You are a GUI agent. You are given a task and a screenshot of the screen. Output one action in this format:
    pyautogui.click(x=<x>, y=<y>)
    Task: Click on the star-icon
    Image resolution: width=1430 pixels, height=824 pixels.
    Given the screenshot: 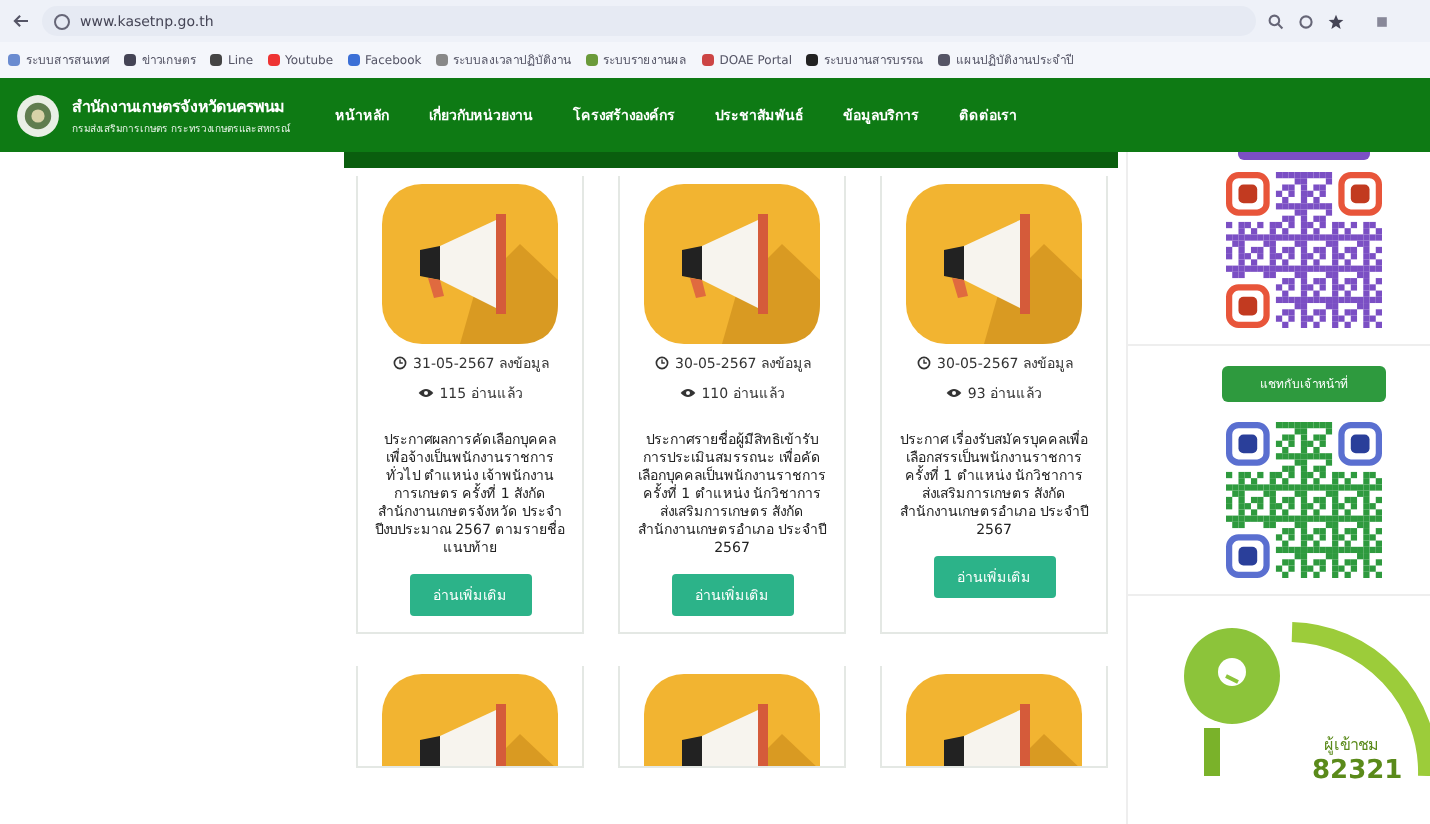 What is the action you would take?
    pyautogui.click(x=1336, y=21)
    